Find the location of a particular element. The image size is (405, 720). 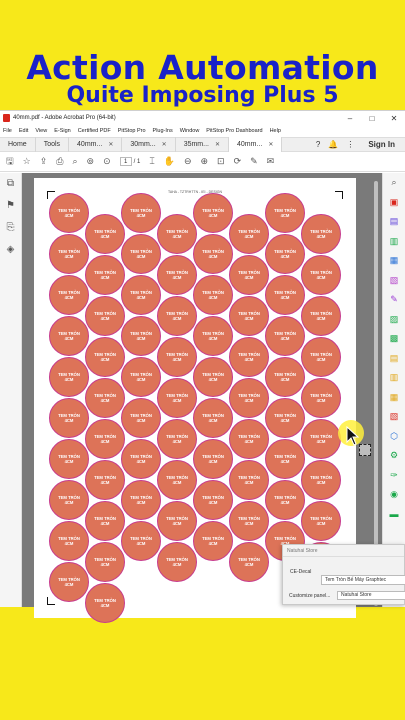

notifications-icon: 🔔 is located at coordinates (333, 144).